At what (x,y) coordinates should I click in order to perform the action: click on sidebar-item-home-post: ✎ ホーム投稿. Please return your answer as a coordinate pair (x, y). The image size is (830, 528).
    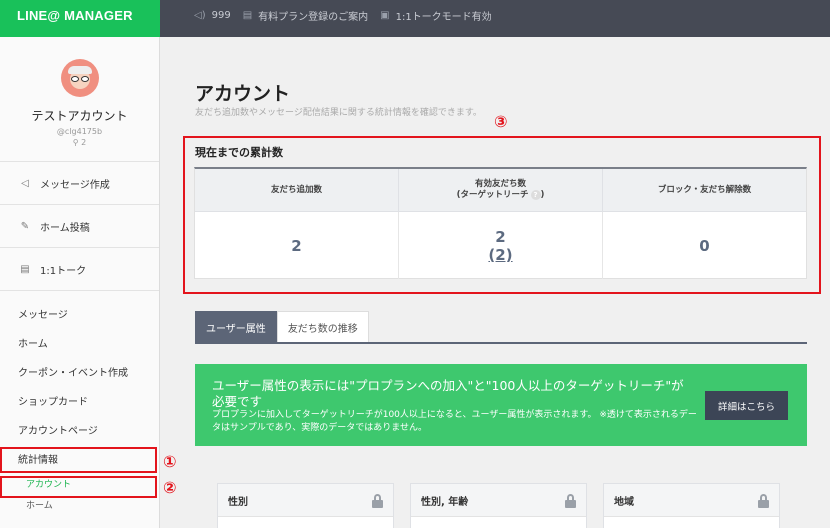
    Looking at the image, I should click on (79, 226).